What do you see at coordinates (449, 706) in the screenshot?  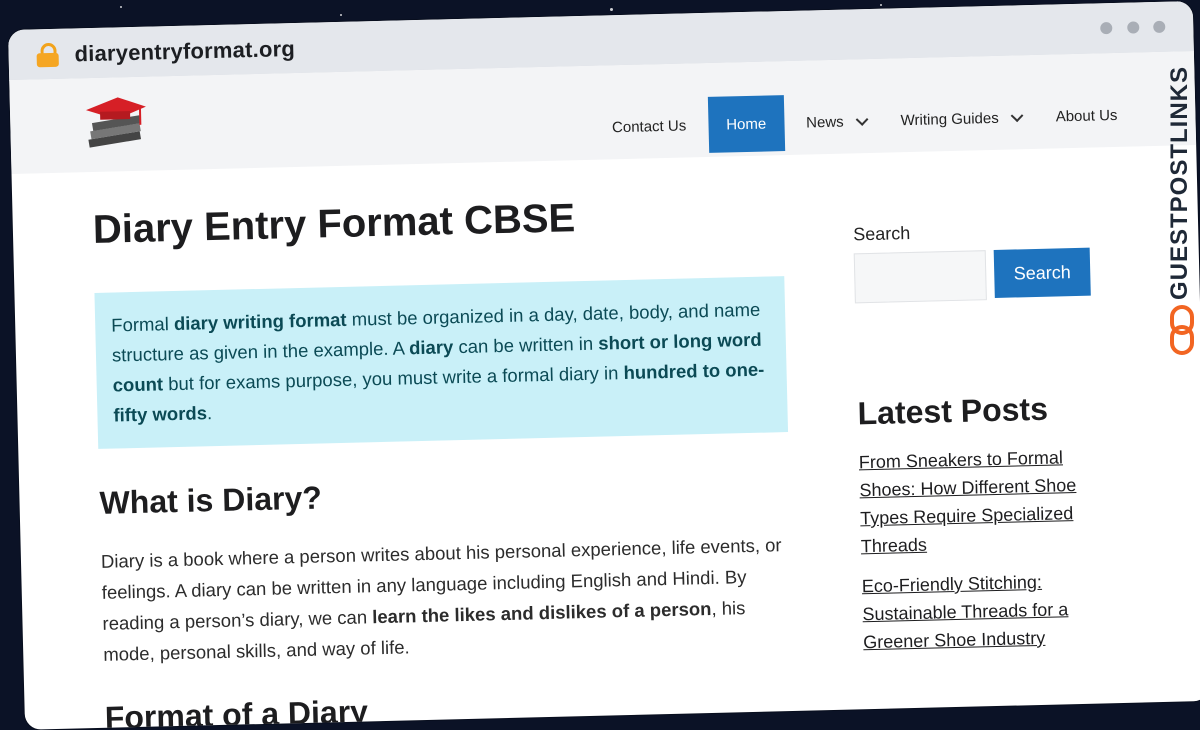 I see `section-heading: Format of a Diary` at bounding box center [449, 706].